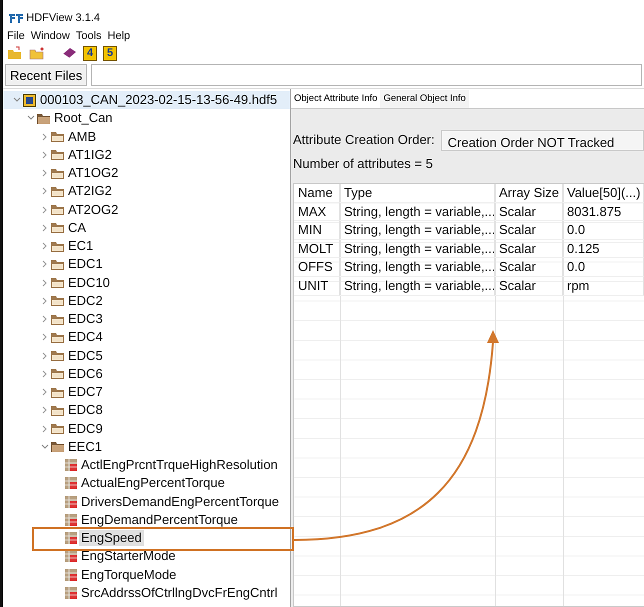  What do you see at coordinates (83, 118) in the screenshot?
I see `tree-item: Root_Can` at bounding box center [83, 118].